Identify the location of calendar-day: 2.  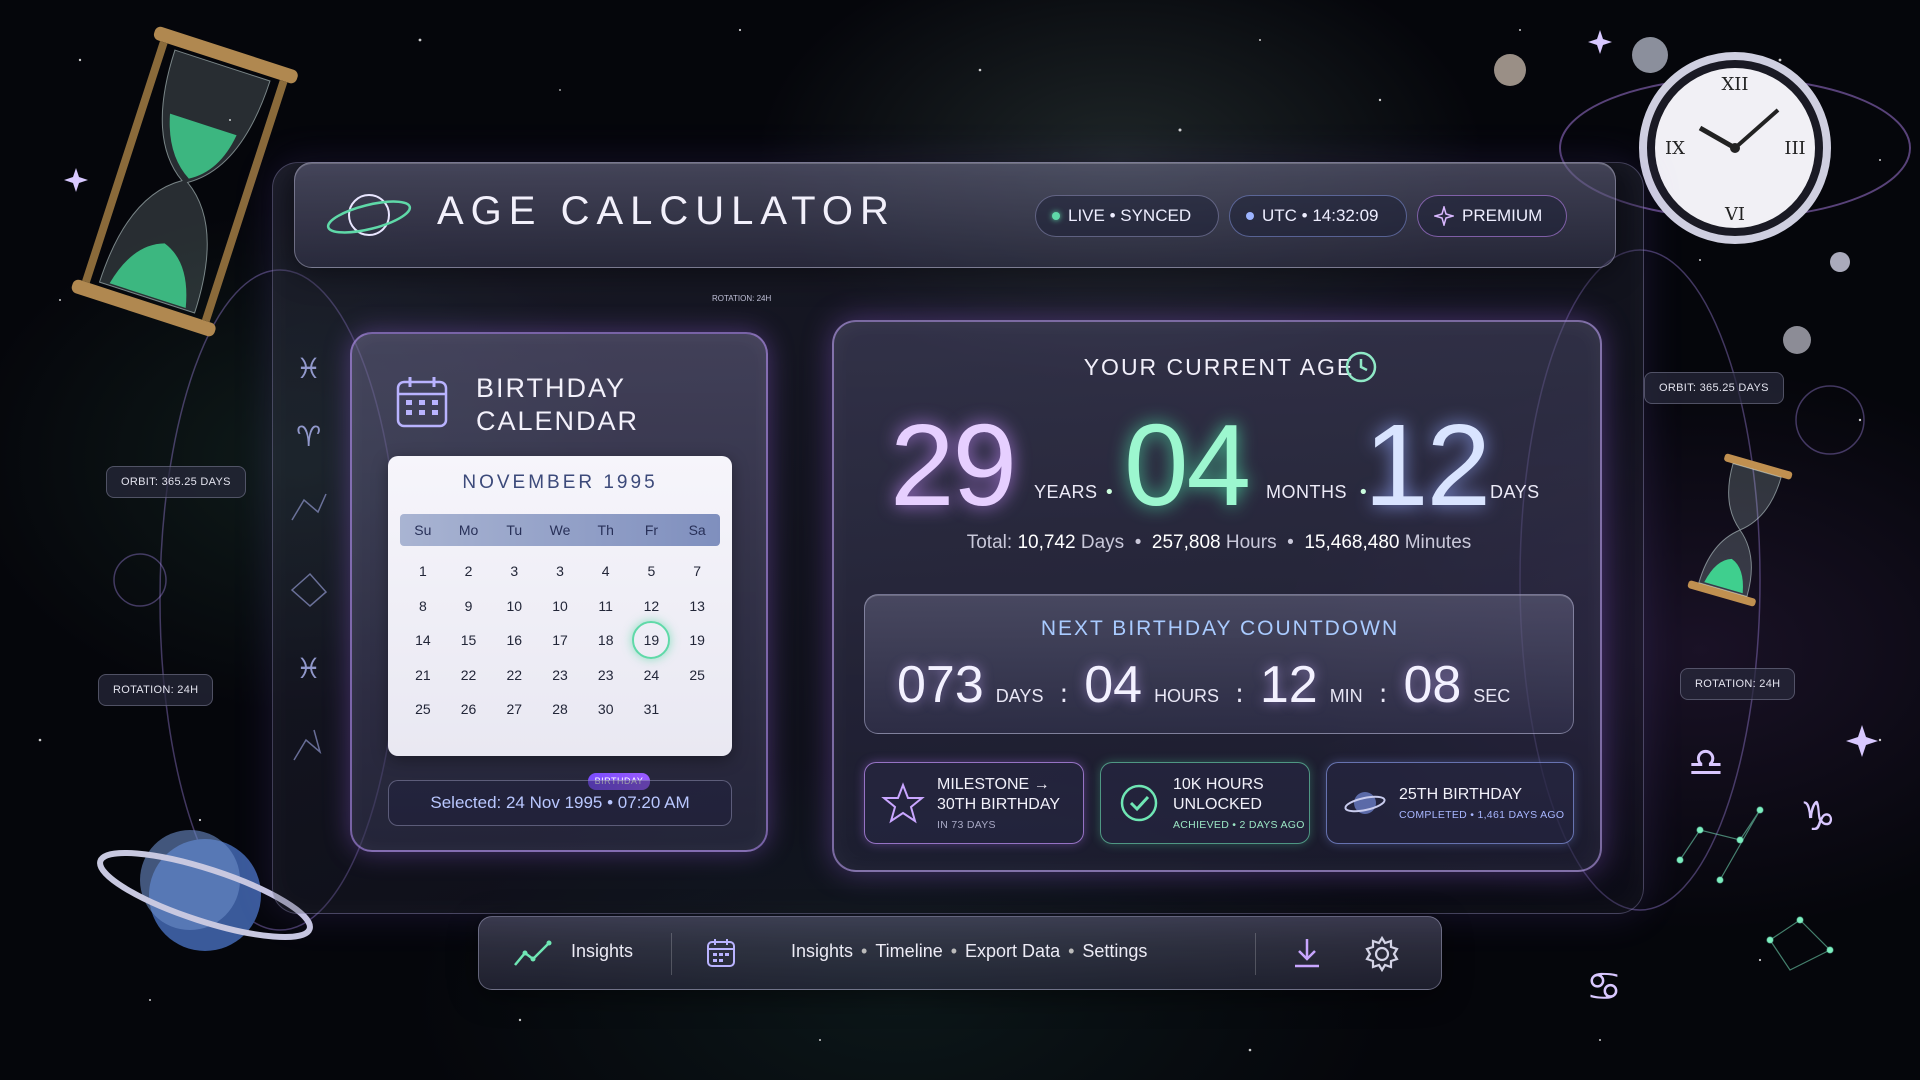
(469, 571).